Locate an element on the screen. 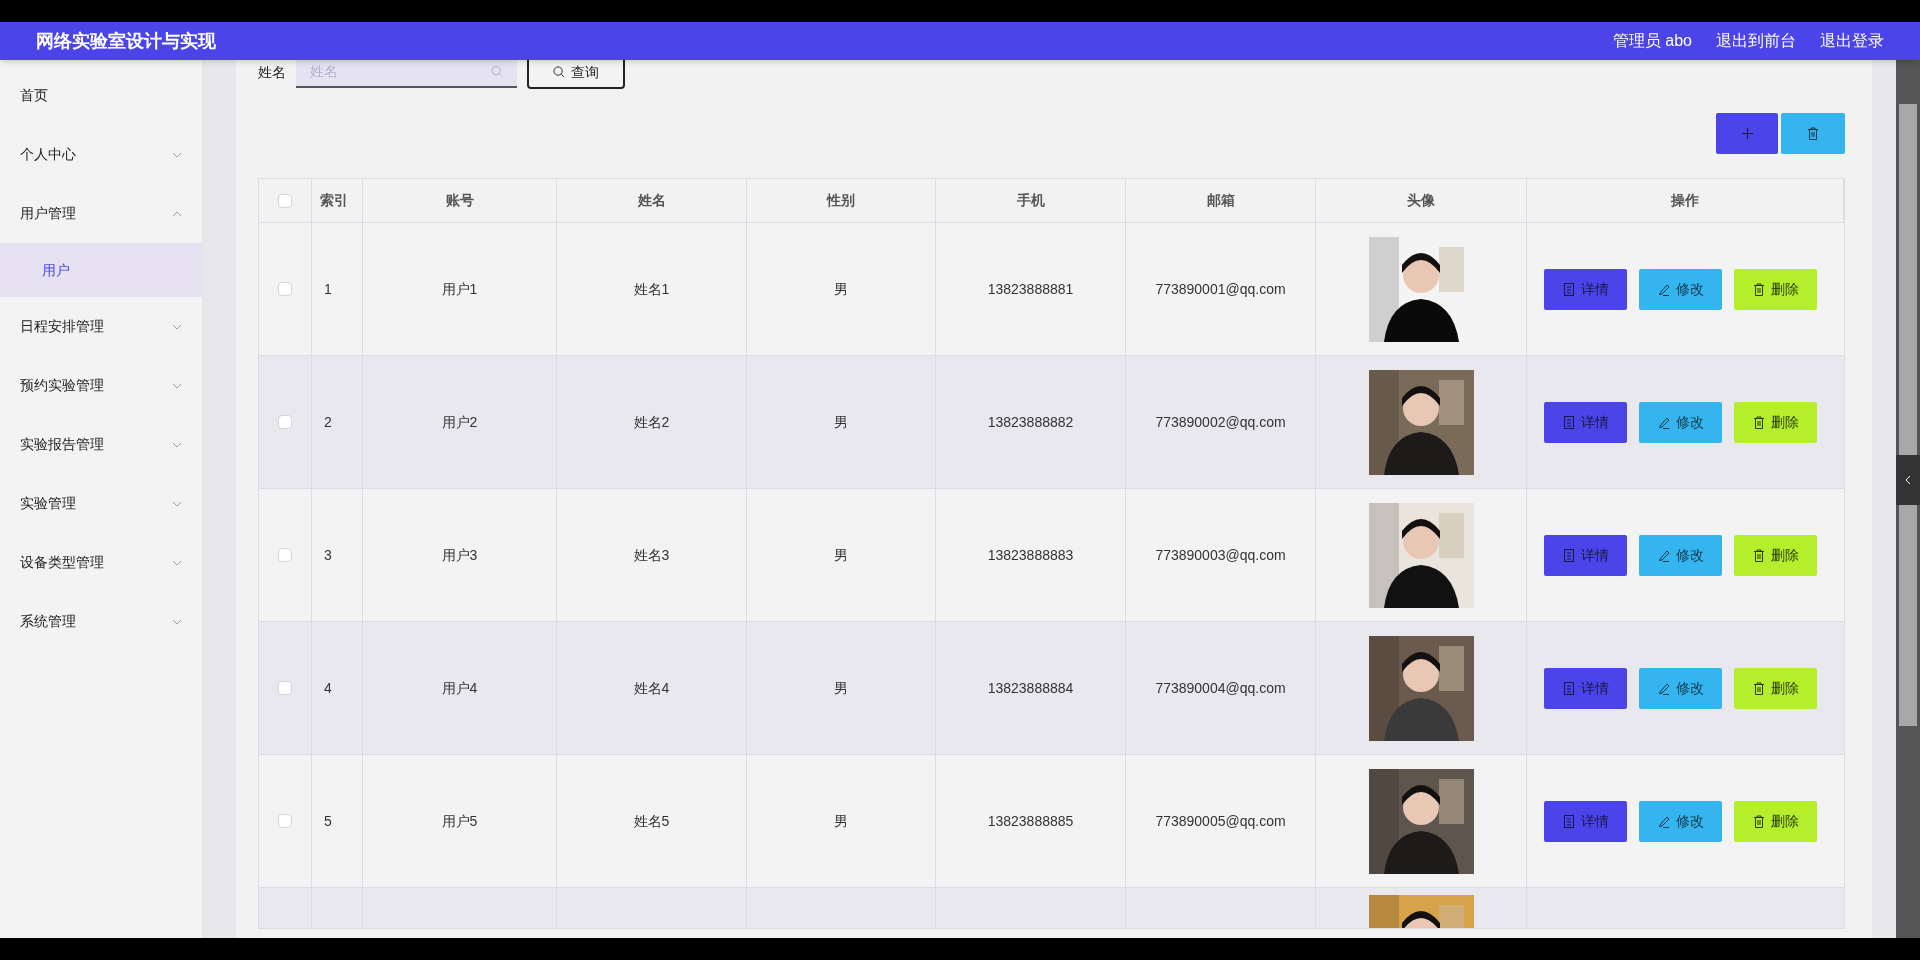 This screenshot has width=1920, height=960. table-cell-text: 5 is located at coordinates (328, 821).